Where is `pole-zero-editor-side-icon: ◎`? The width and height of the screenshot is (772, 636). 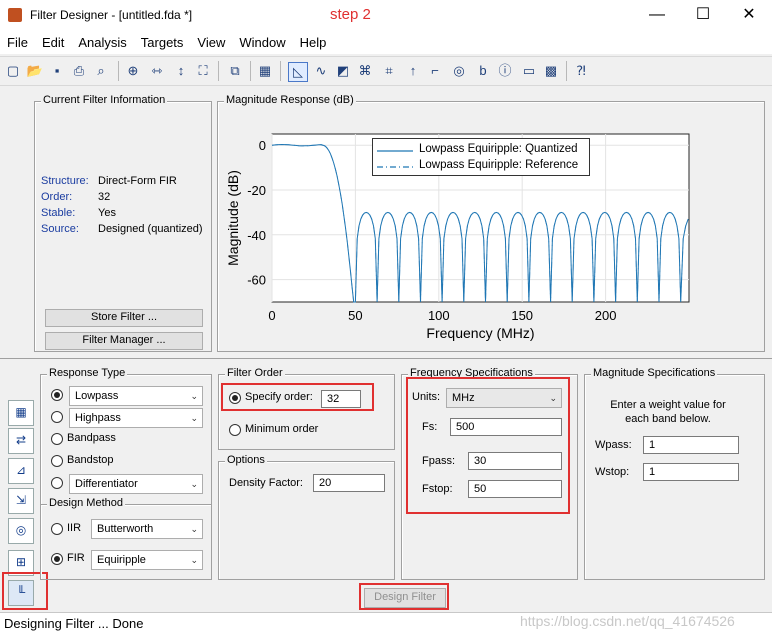
pole-zero-editor-side-icon: ◎ is located at coordinates (21, 531).